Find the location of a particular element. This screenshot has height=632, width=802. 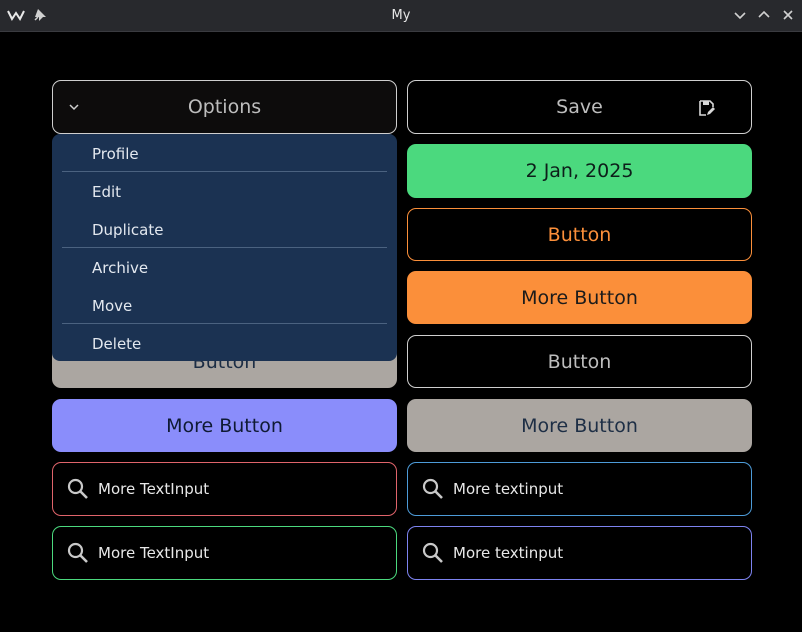

date-button: 2 Jan, 2025 is located at coordinates (579, 171).